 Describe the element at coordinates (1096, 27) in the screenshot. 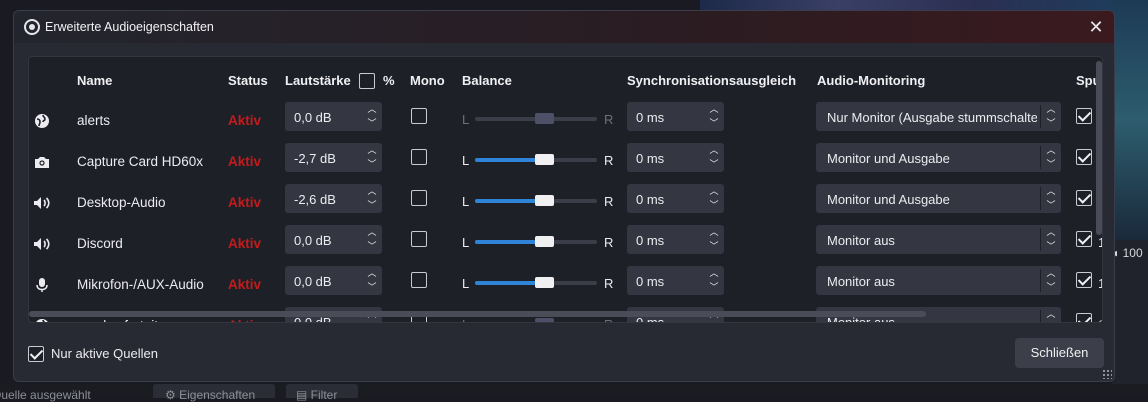

I see `close-icon: ✕` at that location.